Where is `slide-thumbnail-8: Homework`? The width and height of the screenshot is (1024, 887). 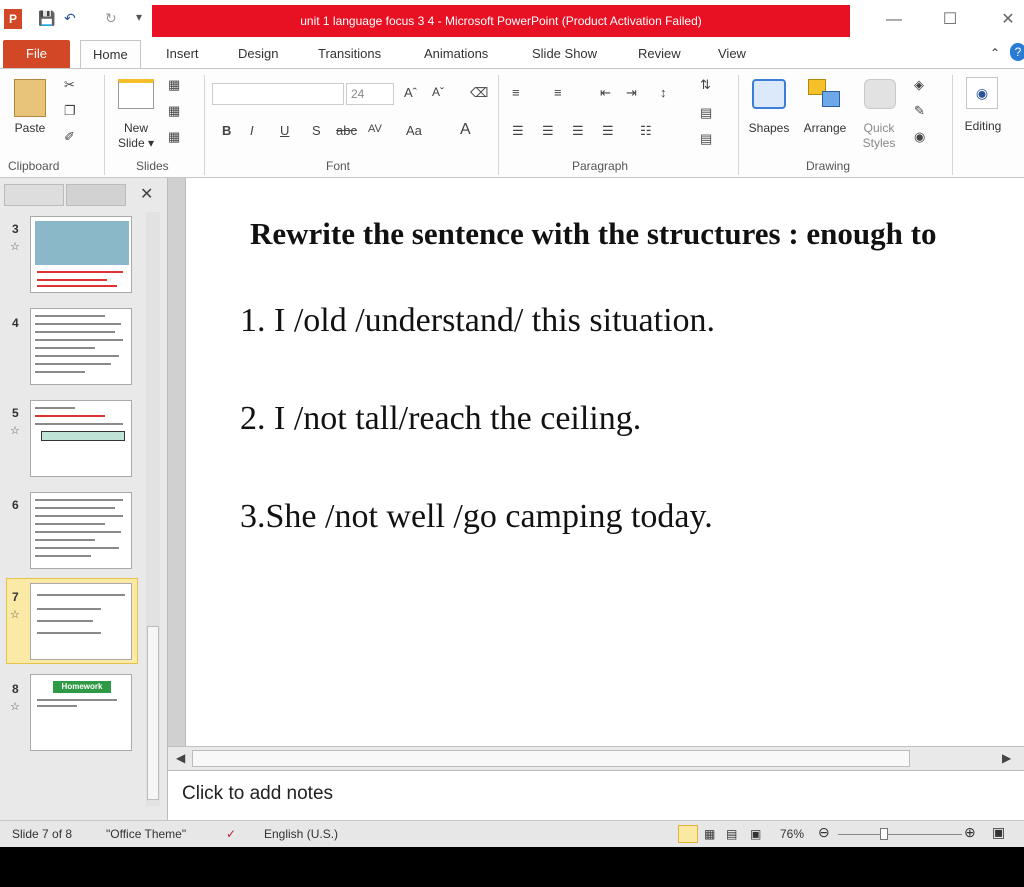
slide-thumbnail-8: Homework is located at coordinates (81, 712).